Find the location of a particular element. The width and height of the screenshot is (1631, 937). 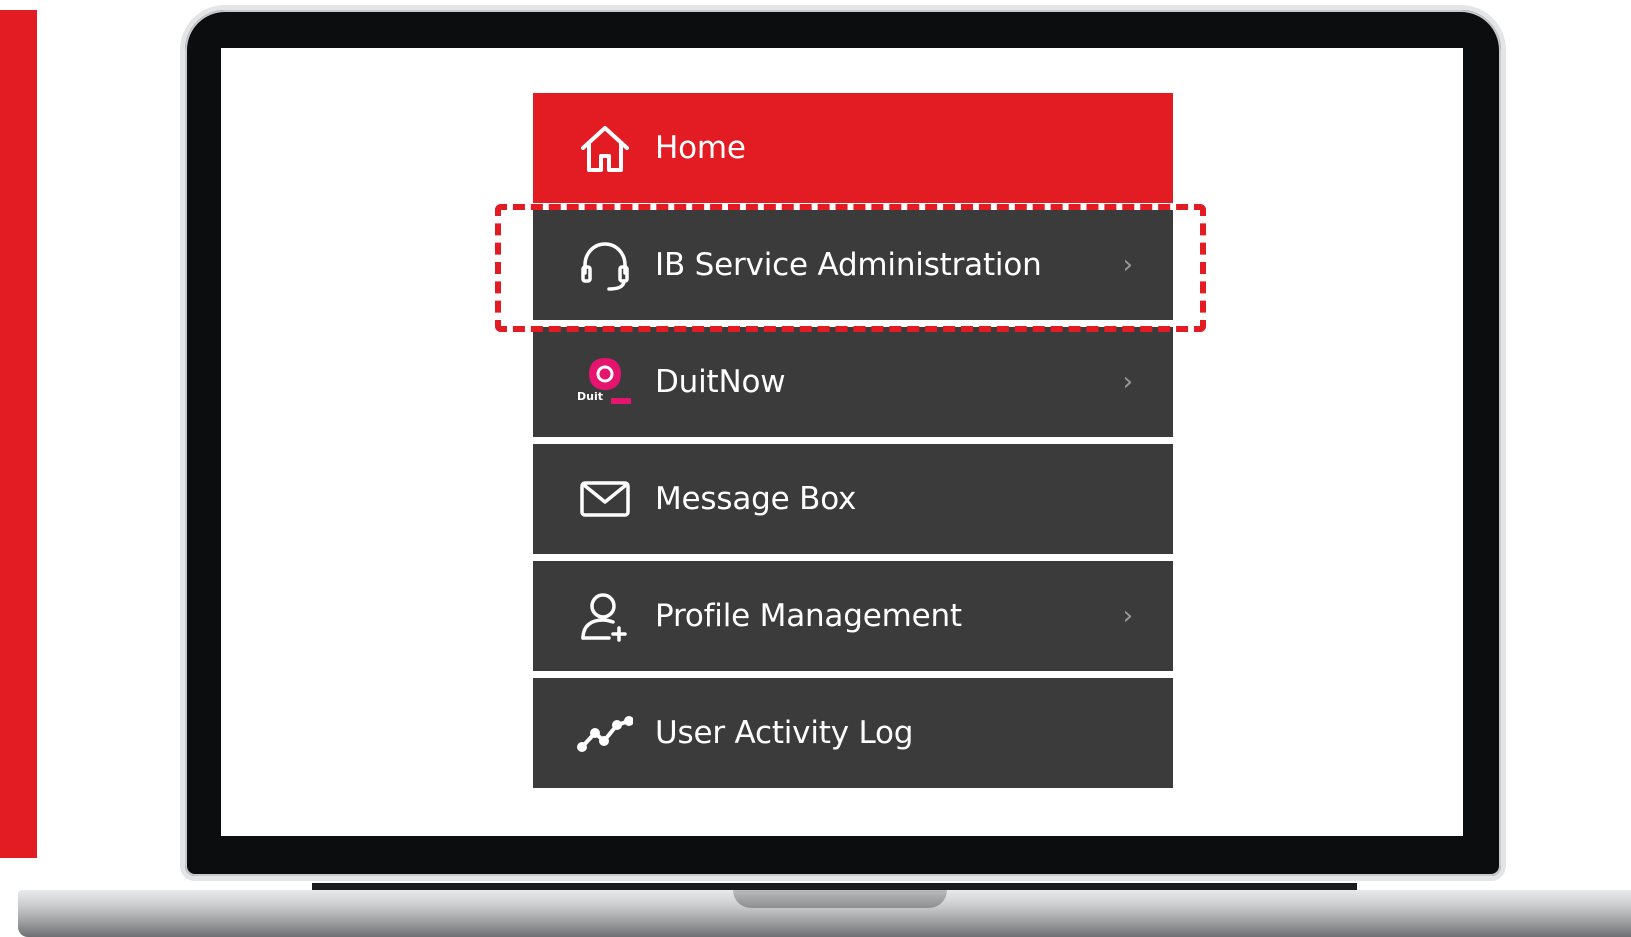

red-side-bar is located at coordinates (18, 434).